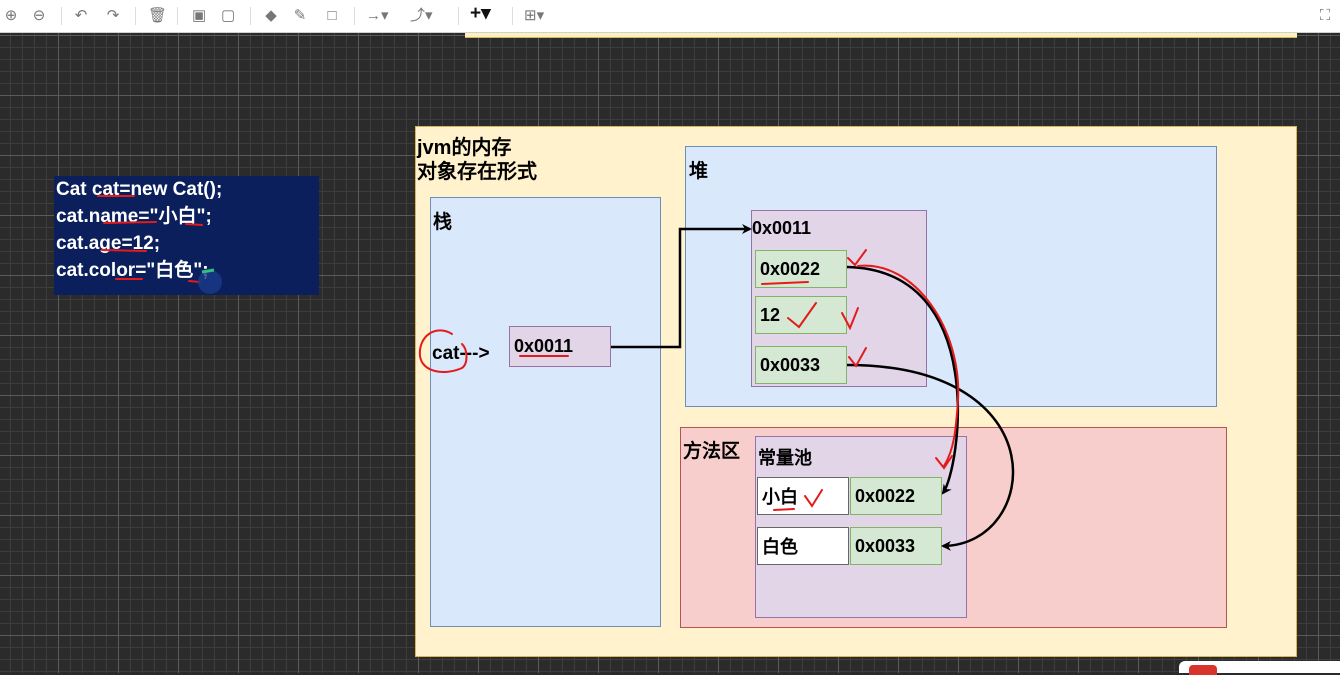 The height and width of the screenshot is (675, 1340). What do you see at coordinates (785, 458) in the screenshot?
I see `constant-pool-label: 常量池` at bounding box center [785, 458].